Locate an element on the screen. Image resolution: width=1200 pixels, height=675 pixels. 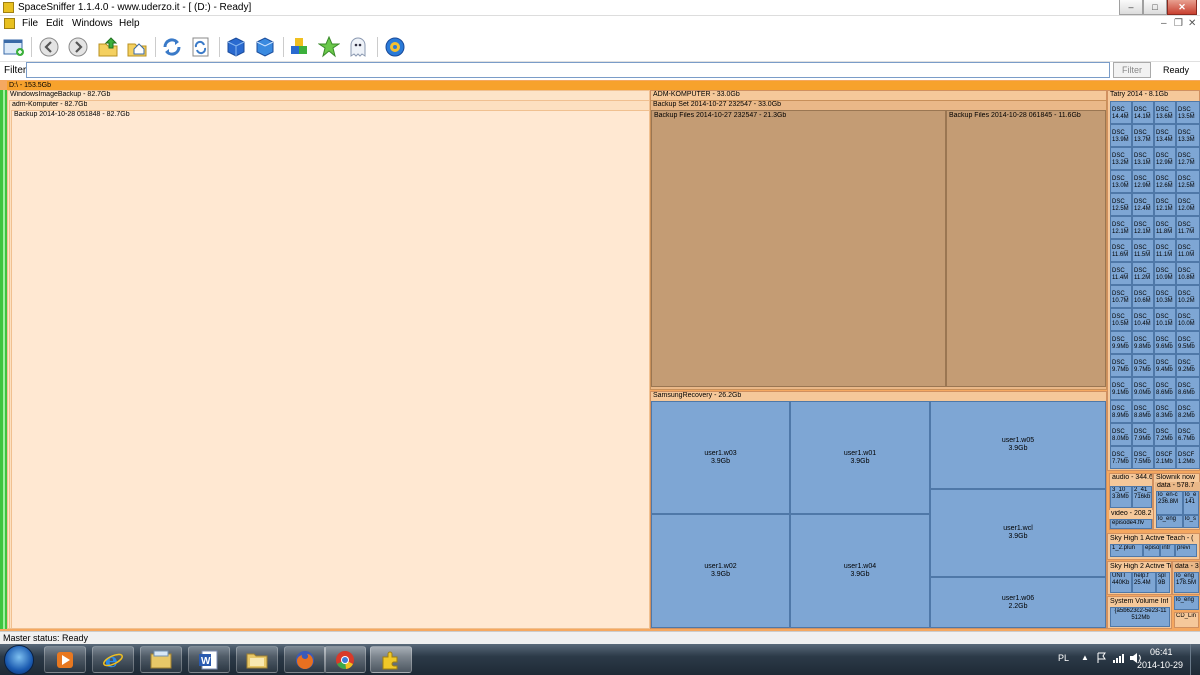
photo-file: DSC_ 12.7M is located at coordinates (1188, 158).